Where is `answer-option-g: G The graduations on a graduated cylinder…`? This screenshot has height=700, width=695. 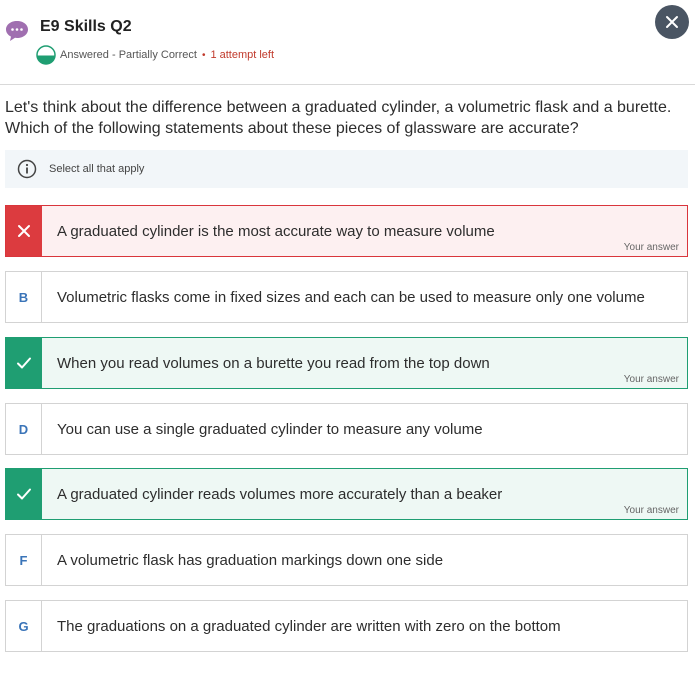 answer-option-g: G The graduations on a graduated cylinder… is located at coordinates (346, 626).